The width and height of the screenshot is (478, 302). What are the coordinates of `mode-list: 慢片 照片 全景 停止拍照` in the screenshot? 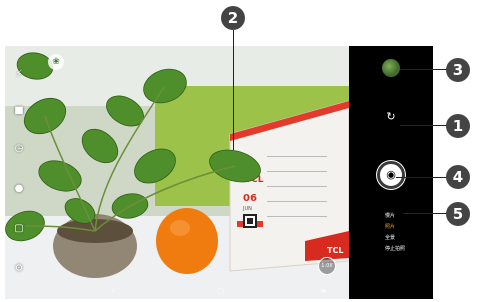 It's located at (405, 233).